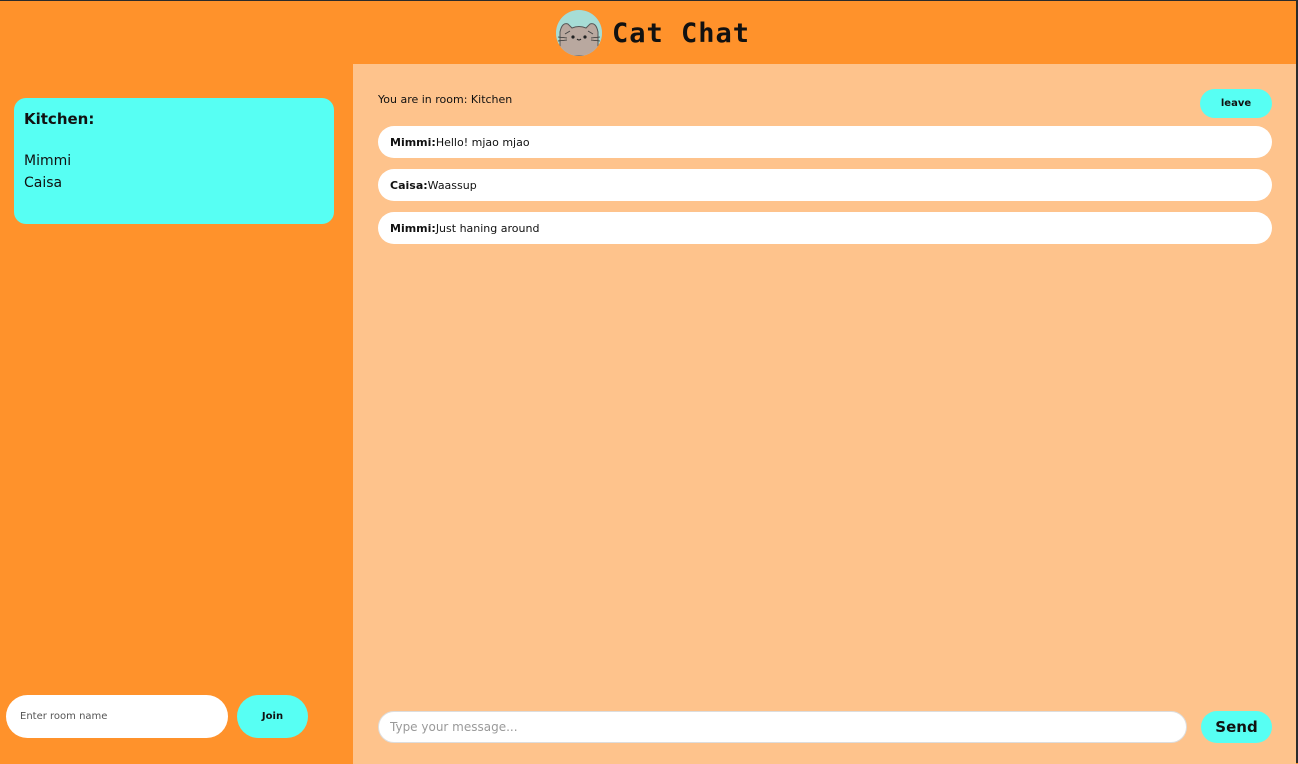 The width and height of the screenshot is (1298, 764). What do you see at coordinates (48, 161) in the screenshot?
I see `room-member: Mimmi` at bounding box center [48, 161].